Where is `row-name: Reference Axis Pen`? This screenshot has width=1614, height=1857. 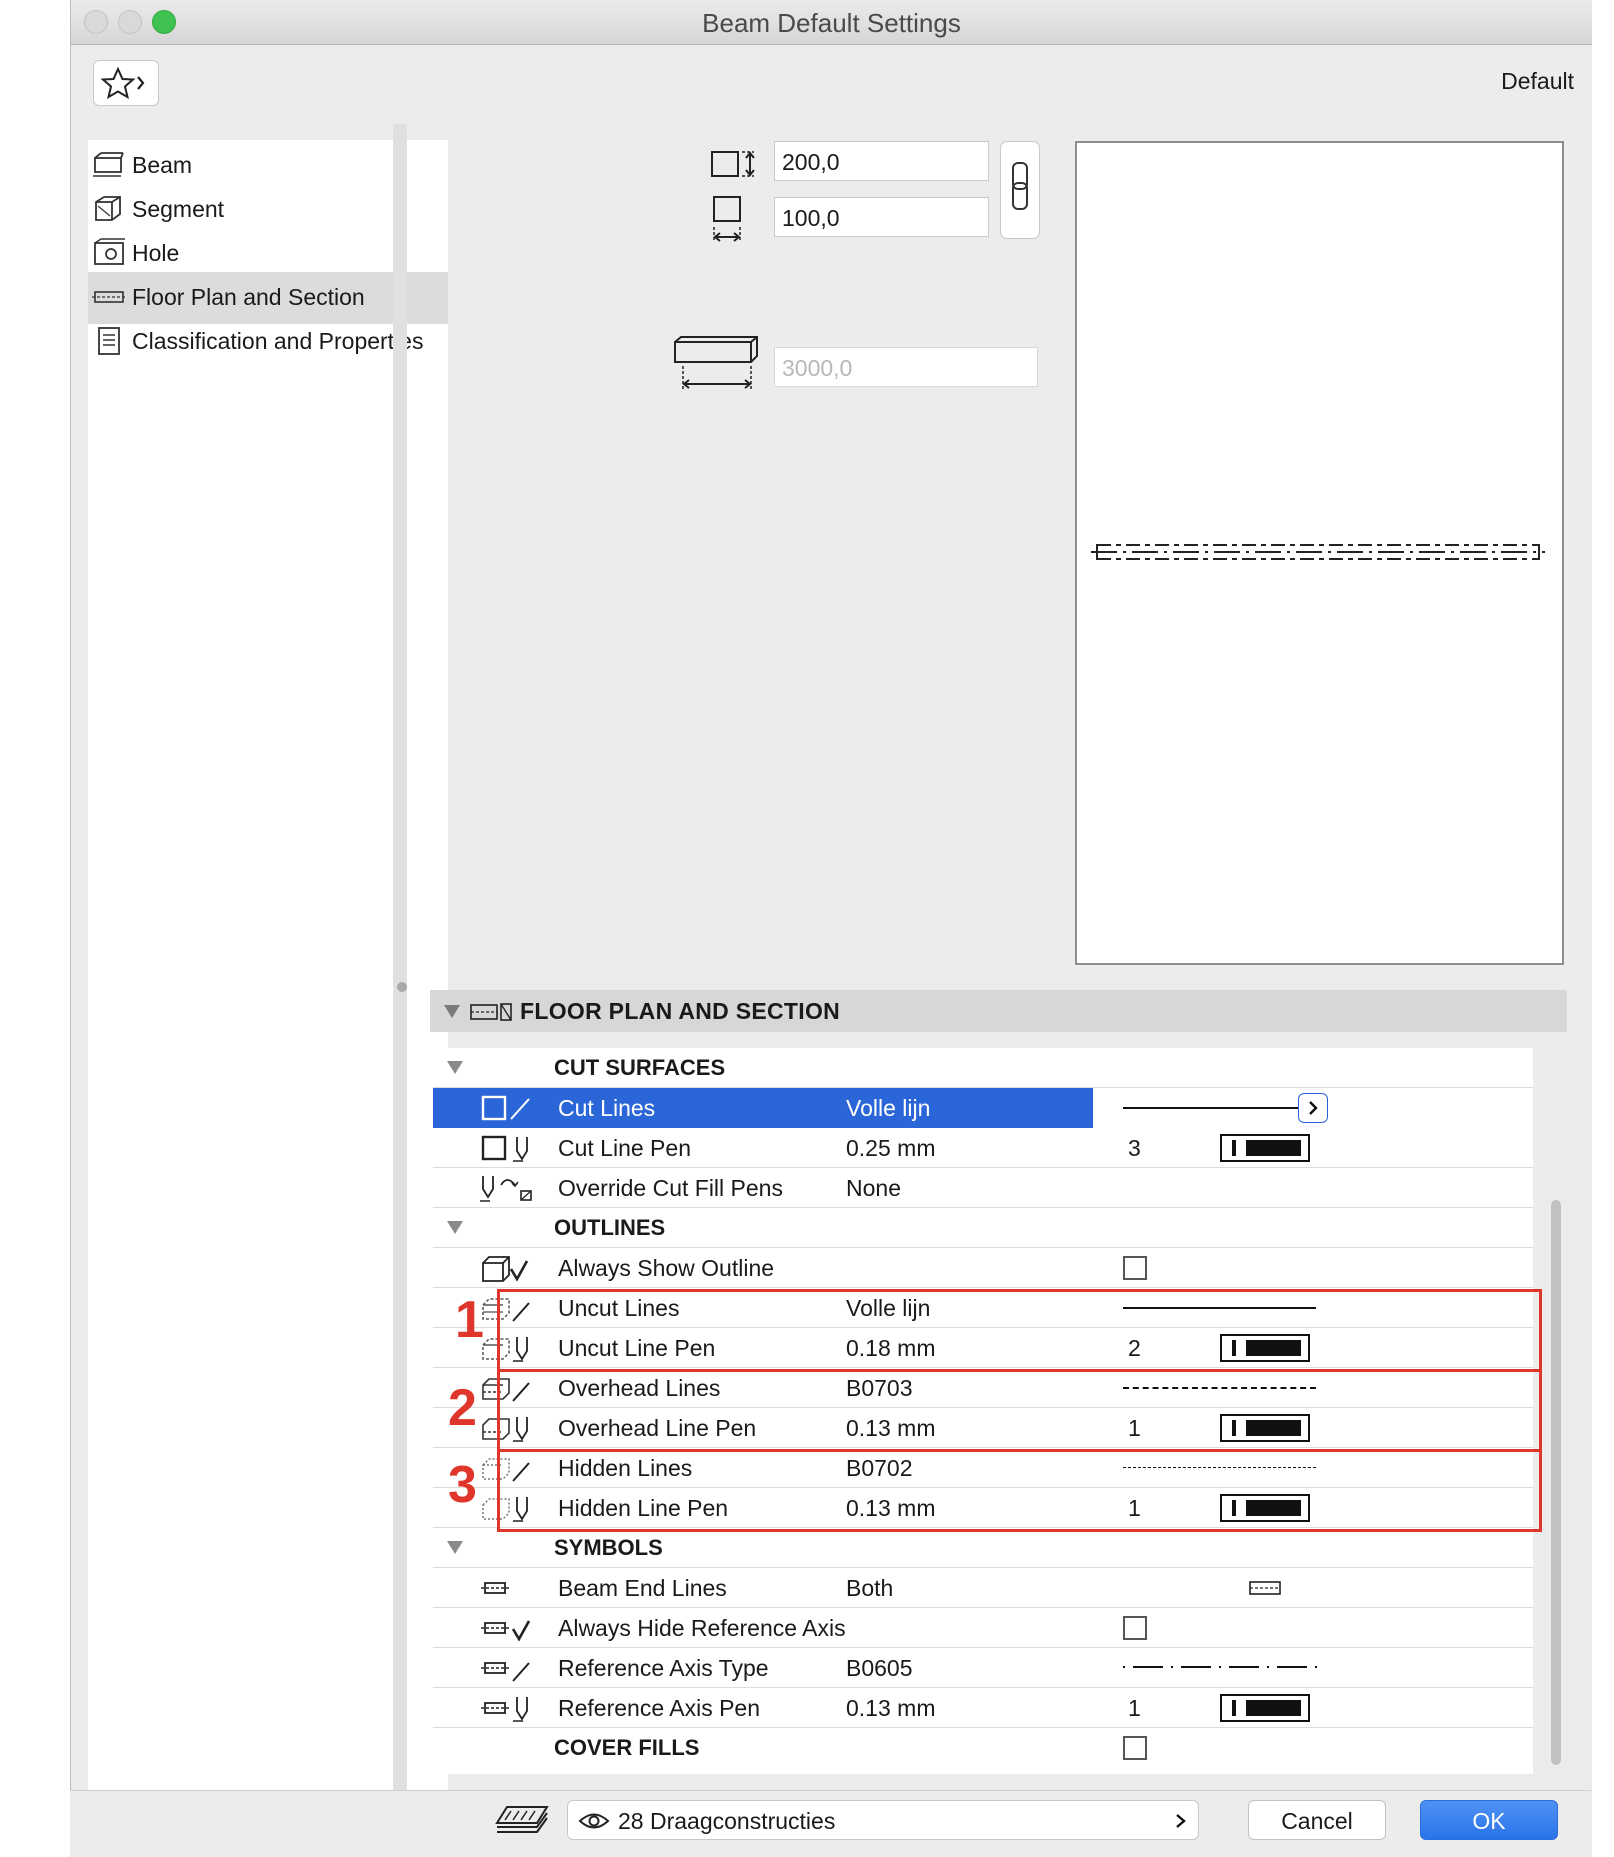 row-name: Reference Axis Pen is located at coordinates (659, 1708).